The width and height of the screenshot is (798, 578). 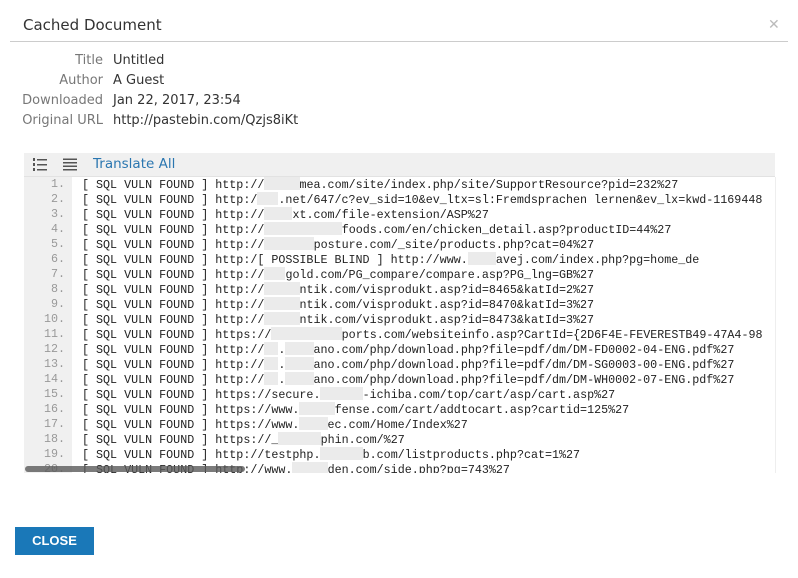 What do you see at coordinates (57, 244) in the screenshot?
I see `line-number: 5.` at bounding box center [57, 244].